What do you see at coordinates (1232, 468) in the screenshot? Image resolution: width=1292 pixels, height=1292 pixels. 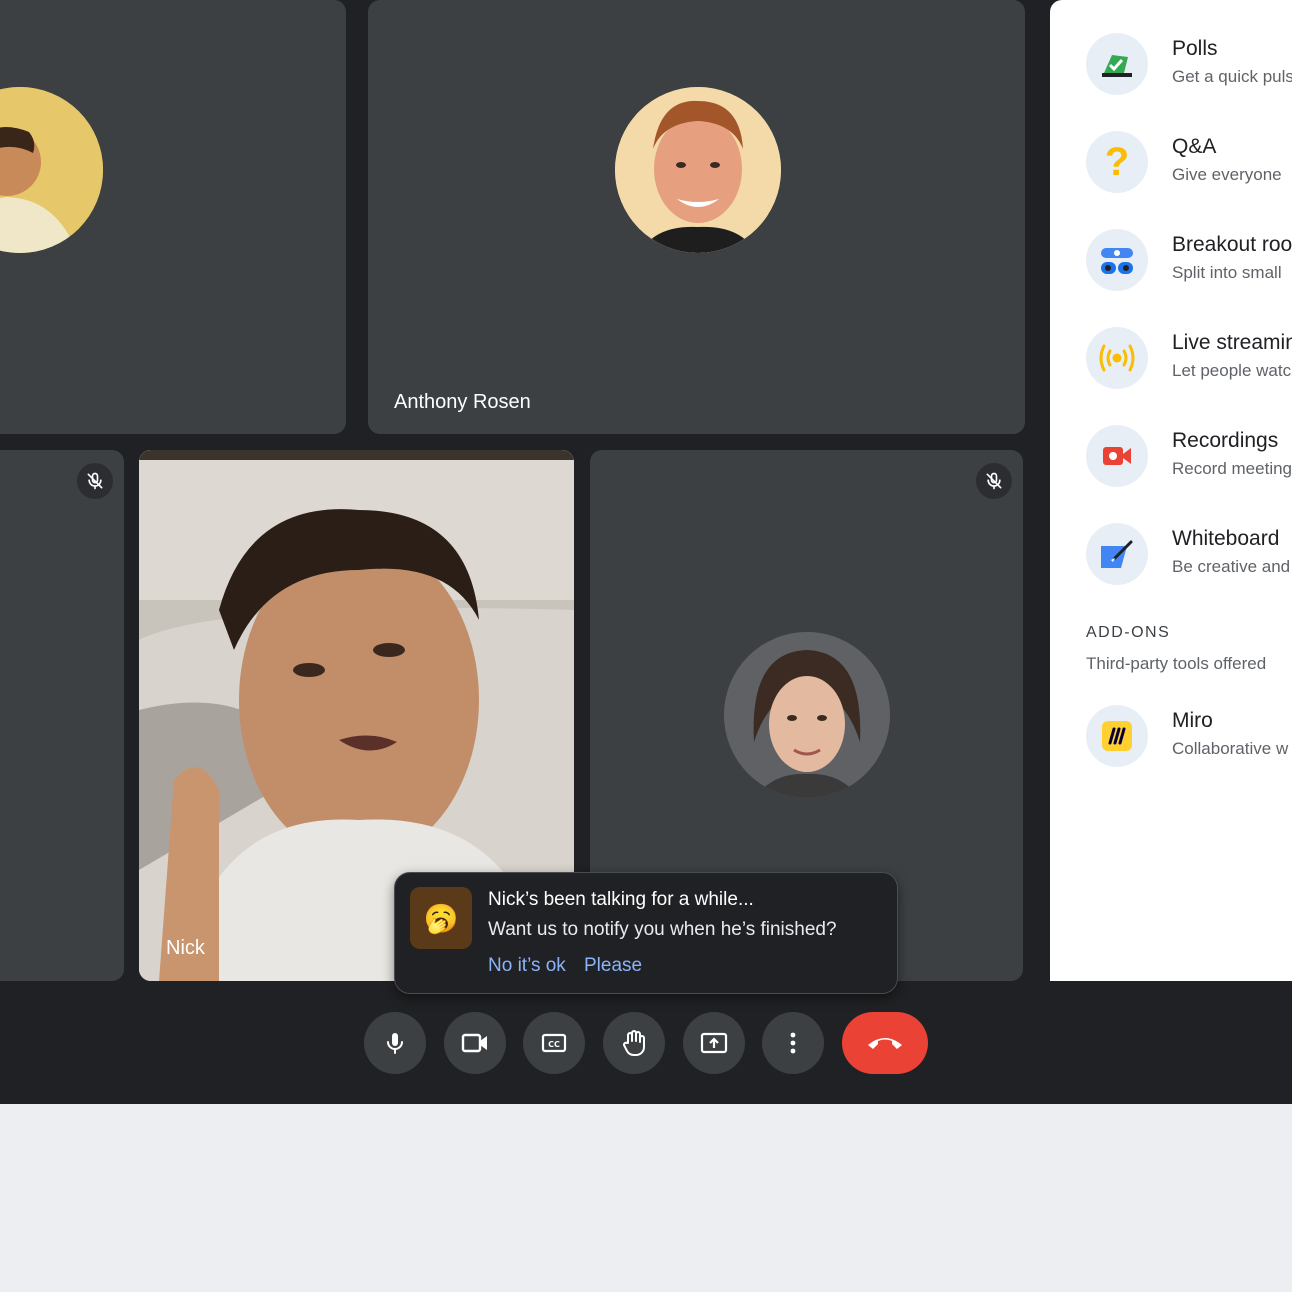 I see `activity-description: Record meeting` at bounding box center [1232, 468].